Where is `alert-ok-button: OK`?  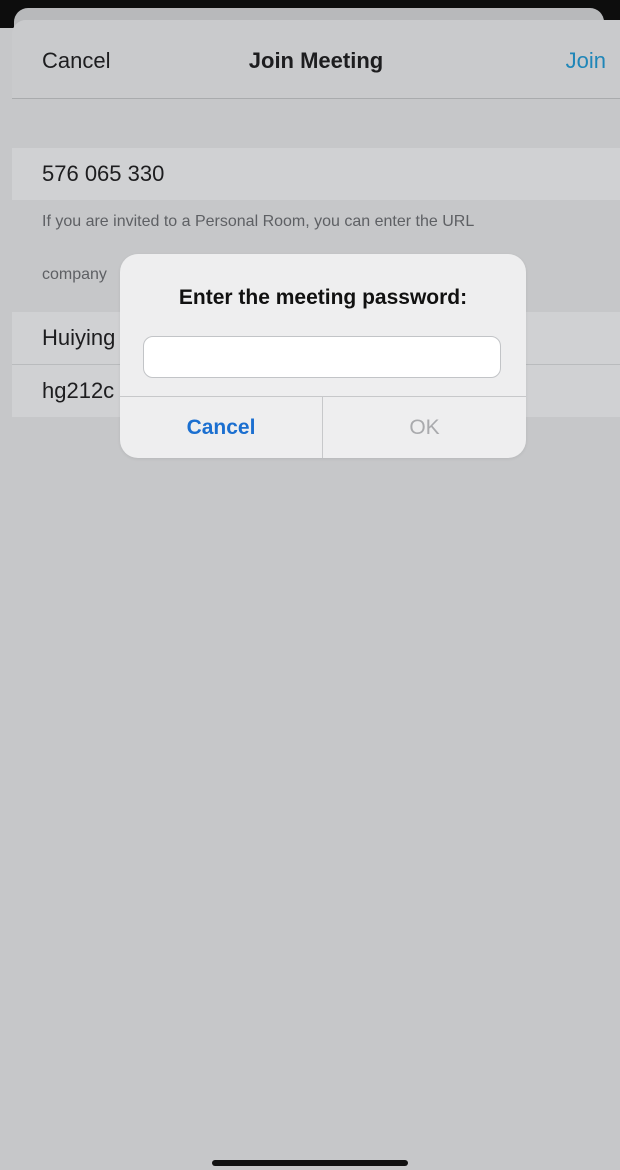 alert-ok-button: OK is located at coordinates (424, 427).